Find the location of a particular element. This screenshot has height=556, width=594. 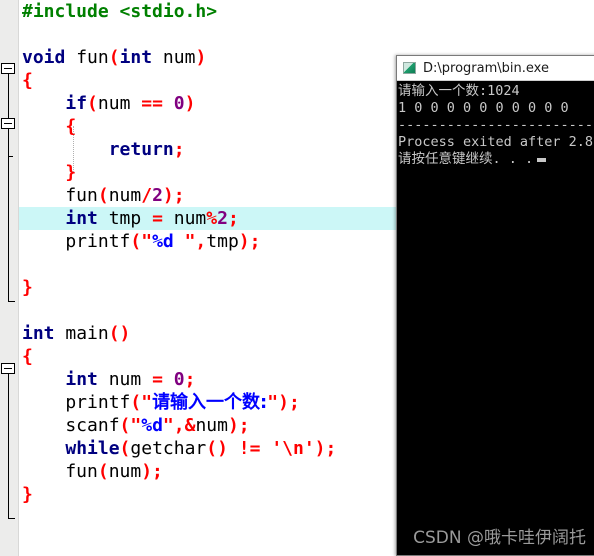

code-token: getchar is located at coordinates (168, 448).